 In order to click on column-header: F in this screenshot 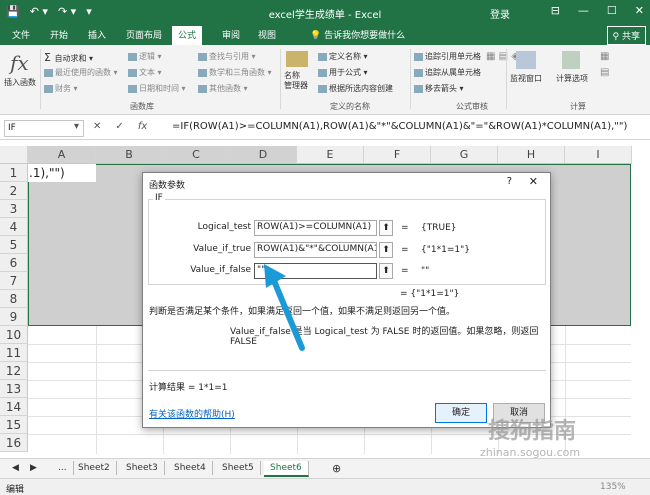, I will do `click(397, 155)`.